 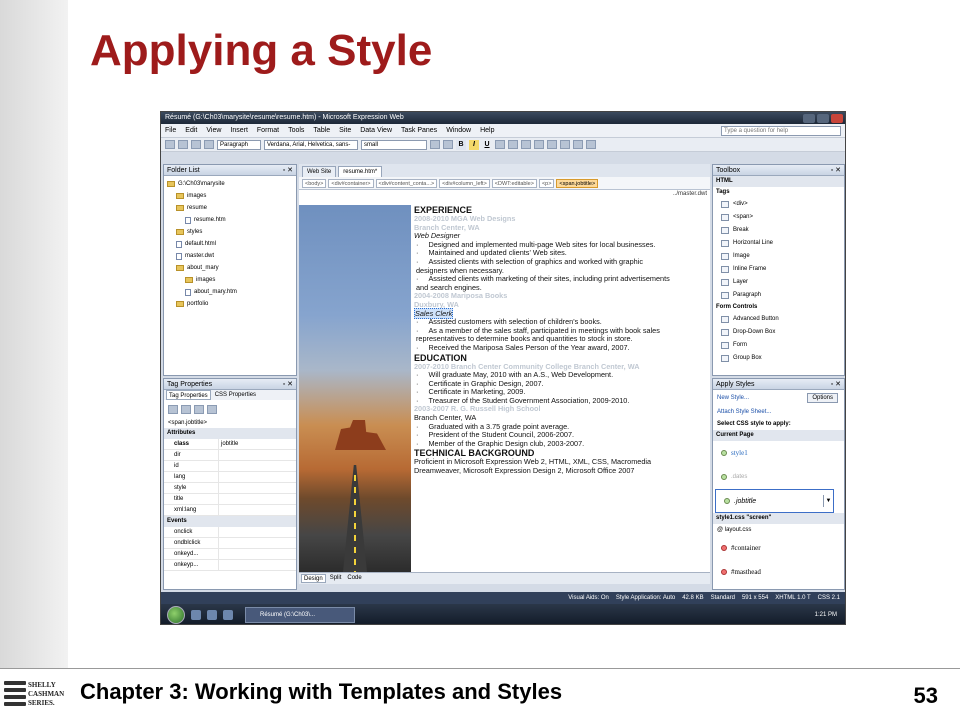 What do you see at coordinates (360, 171) in the screenshot?
I see `tab-resume: resume.htm*` at bounding box center [360, 171].